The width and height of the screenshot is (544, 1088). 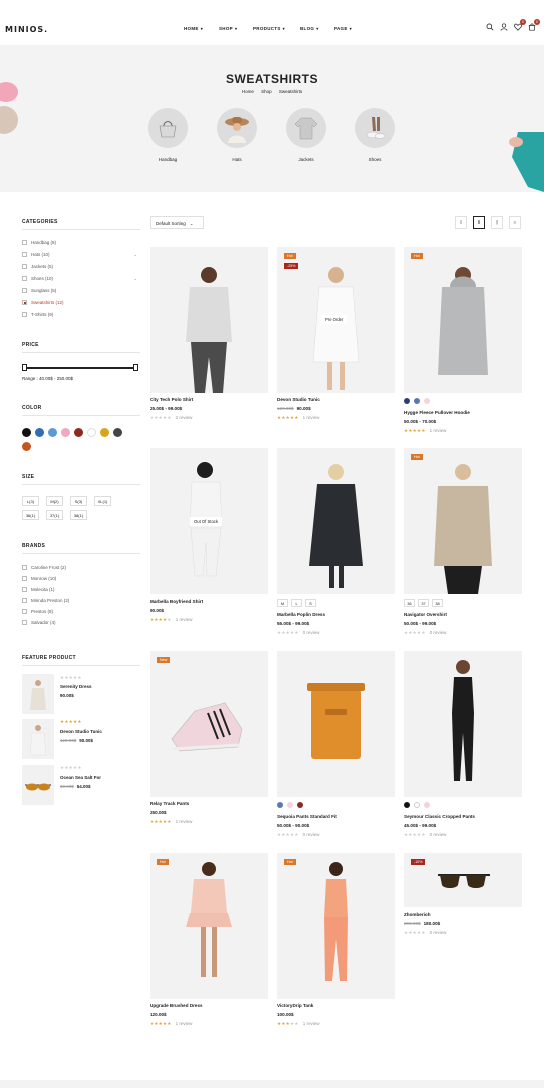 What do you see at coordinates (228, 28) in the screenshot?
I see `nav-shop: SHOP ▾` at bounding box center [228, 28].